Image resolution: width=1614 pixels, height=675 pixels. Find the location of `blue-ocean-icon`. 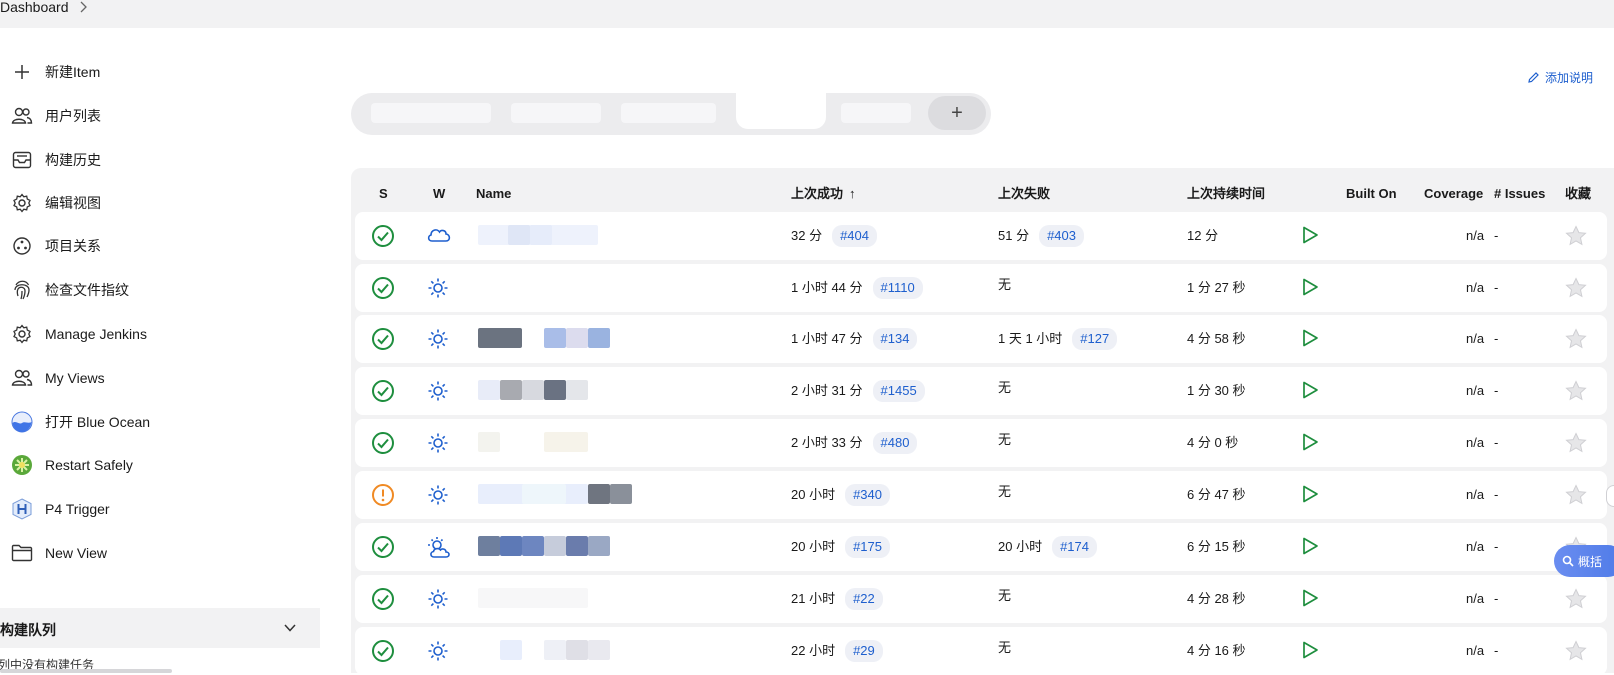

blue-ocean-icon is located at coordinates (22, 422).